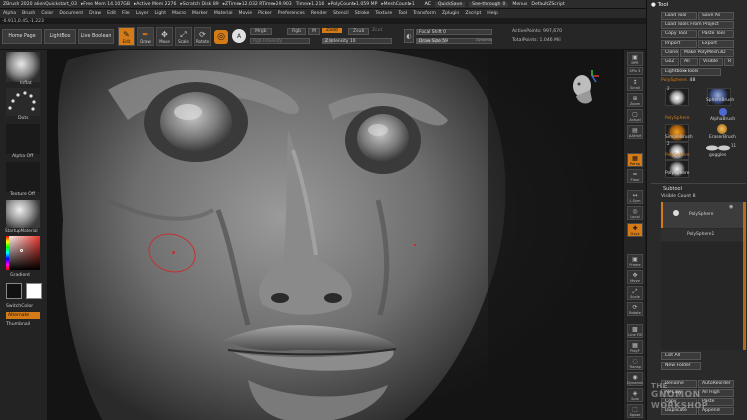  What do you see at coordinates (47, 13) in the screenshot?
I see `menu-color: Color` at bounding box center [47, 13].